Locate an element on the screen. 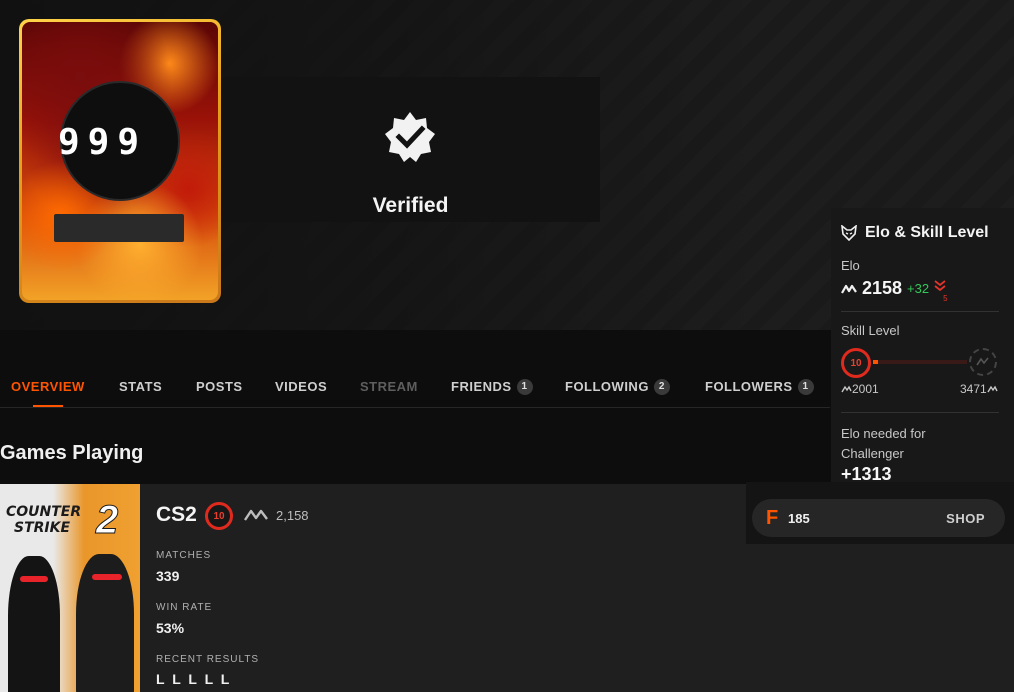 The image size is (1014, 692). shop-widget: F 185 SHOP is located at coordinates (880, 513).